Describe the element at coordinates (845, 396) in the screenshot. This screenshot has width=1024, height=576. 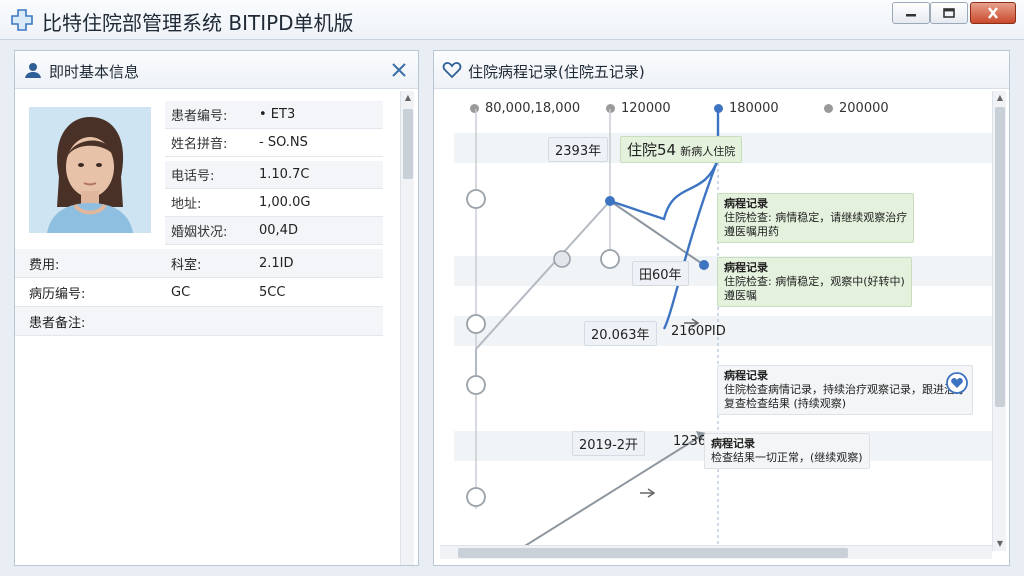
I see `note-body: 住院检查病情记录，持续治疗观察记录，跟进治疗 复查检查结果 (持续观察)` at that location.